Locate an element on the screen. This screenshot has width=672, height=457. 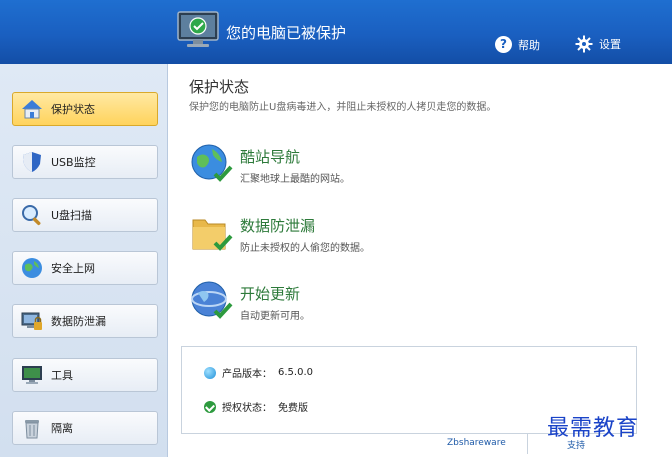
version-label: 产品版本： is located at coordinates (247, 374).